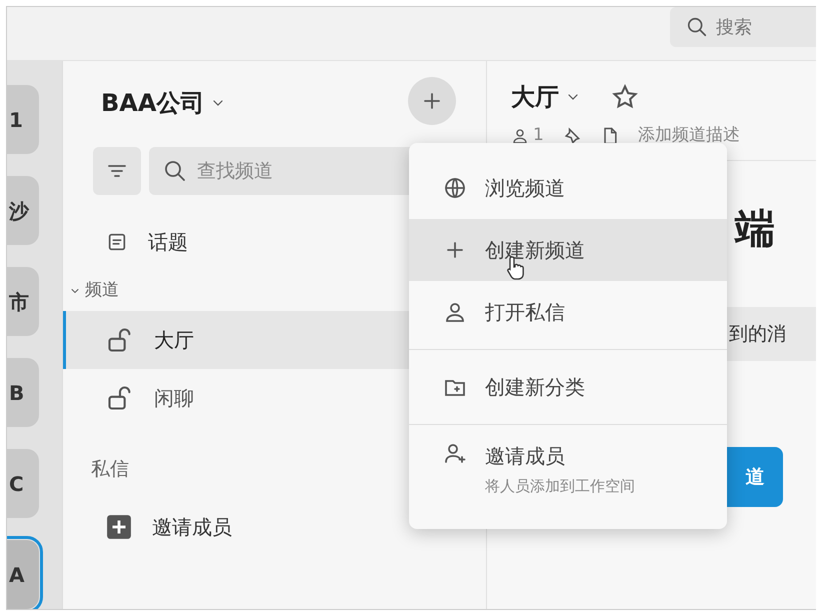  What do you see at coordinates (23, 574) in the screenshot?
I see `workspace-tab: A` at bounding box center [23, 574].